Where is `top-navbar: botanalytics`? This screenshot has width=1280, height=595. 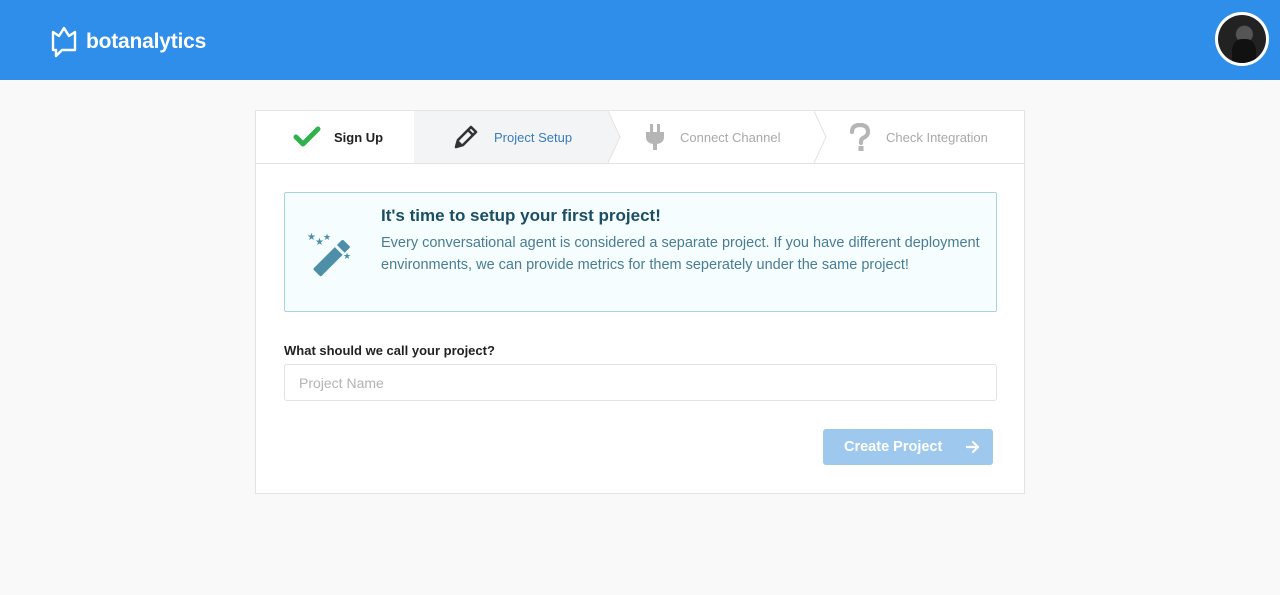
top-navbar: botanalytics is located at coordinates (640, 40).